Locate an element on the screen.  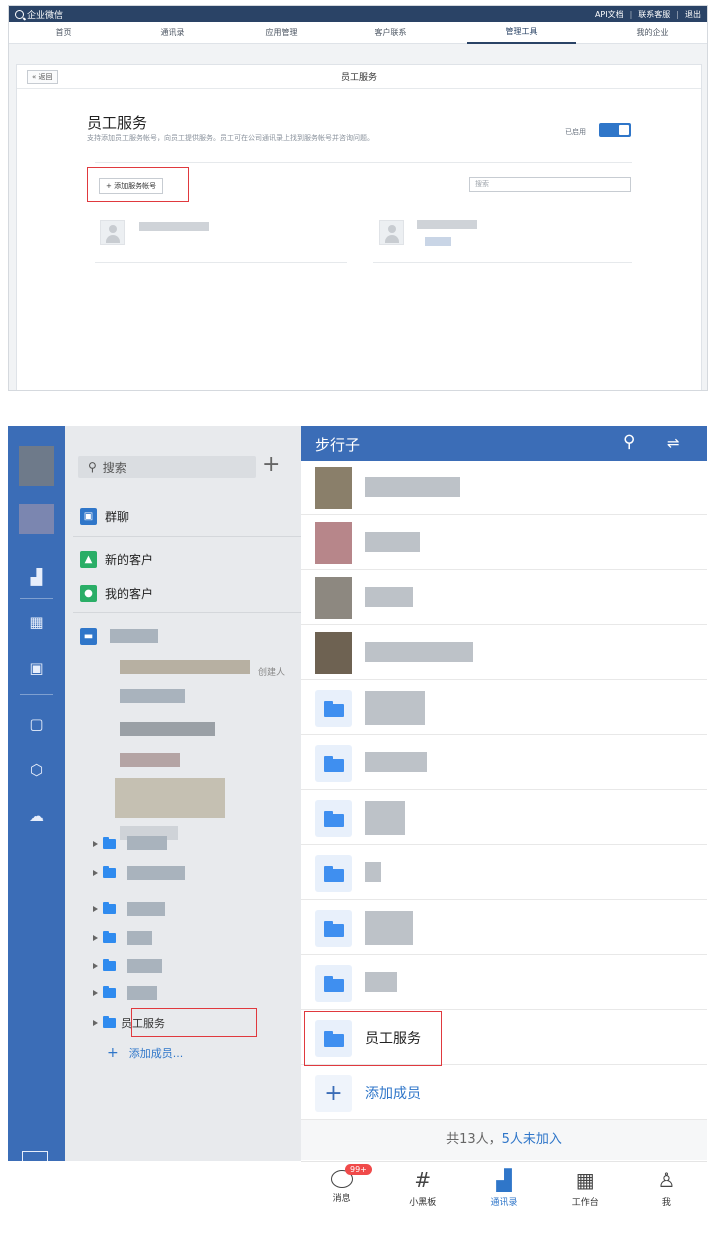
tab-workbench-label: 工作台 is located at coordinates (585, 1203).